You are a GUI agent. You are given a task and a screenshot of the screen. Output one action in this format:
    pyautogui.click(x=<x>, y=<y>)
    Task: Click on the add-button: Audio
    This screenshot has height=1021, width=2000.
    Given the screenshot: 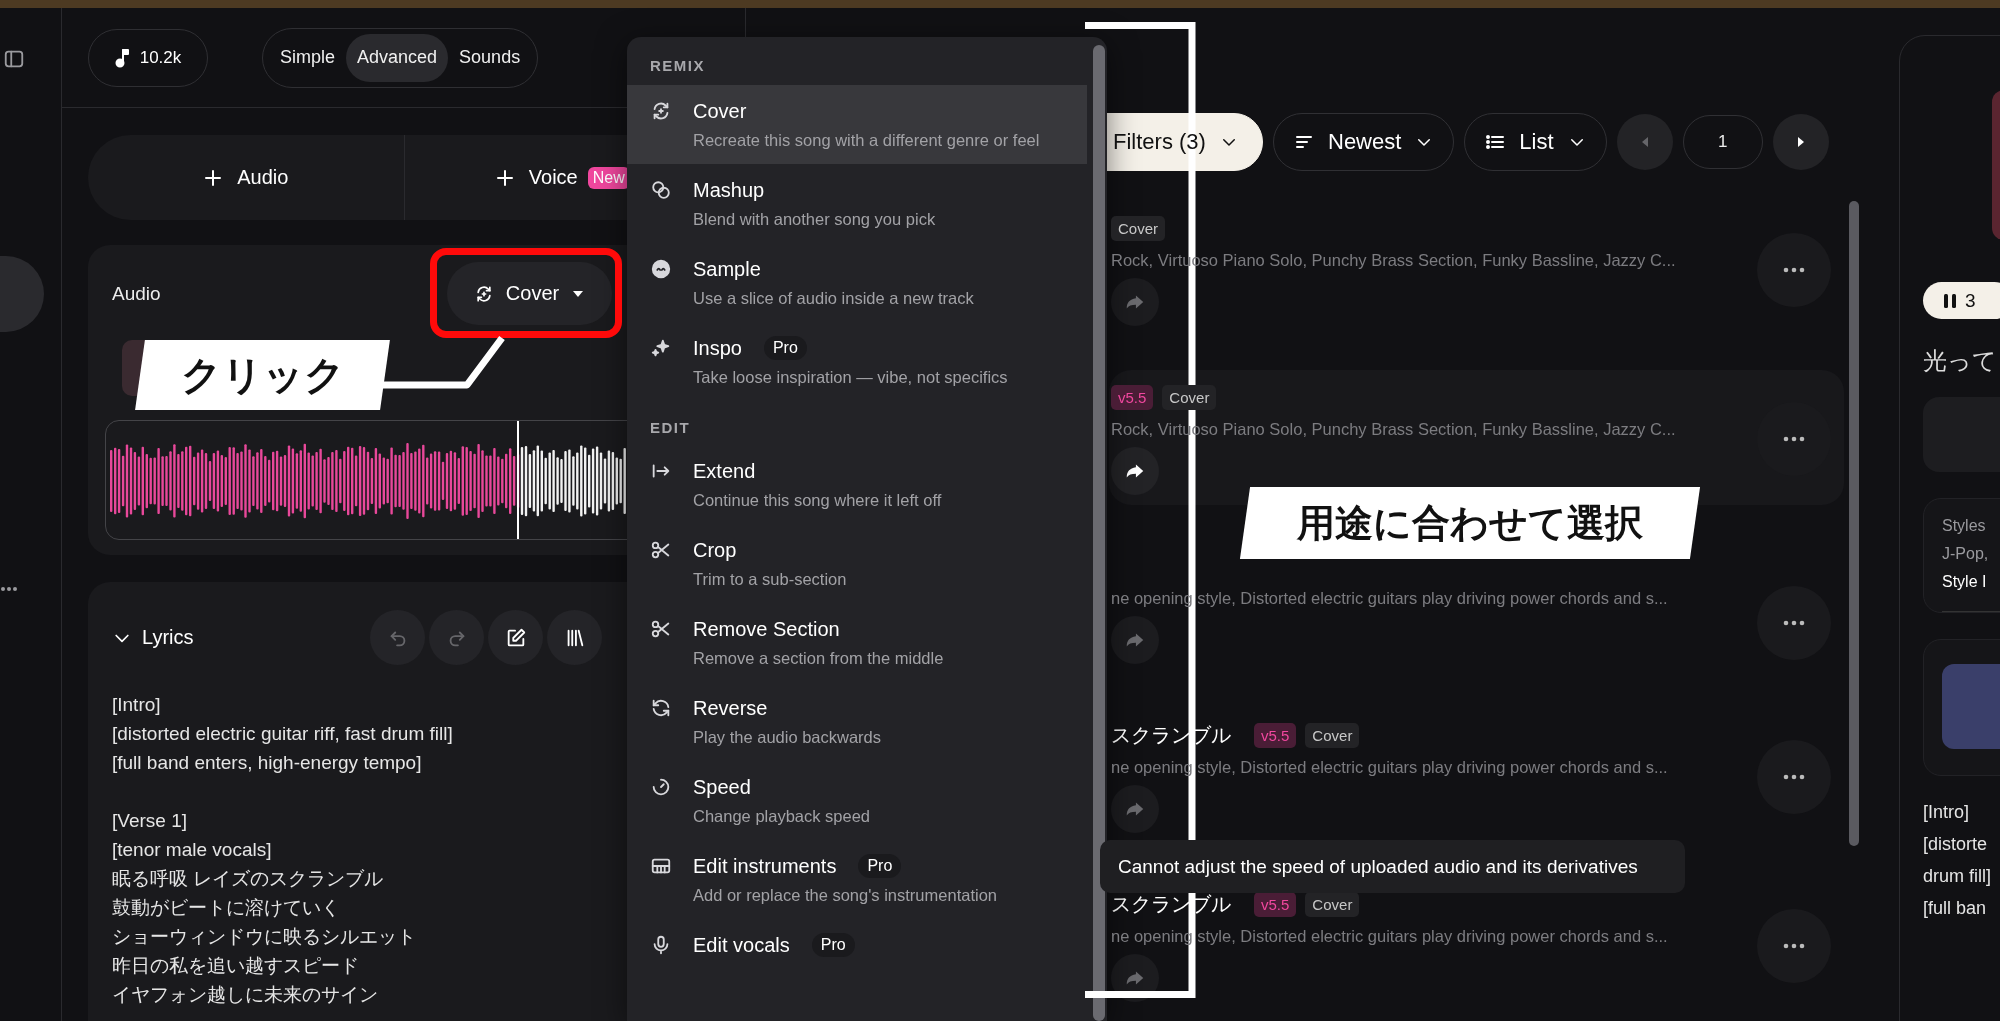 What is the action you would take?
    pyautogui.click(x=246, y=177)
    